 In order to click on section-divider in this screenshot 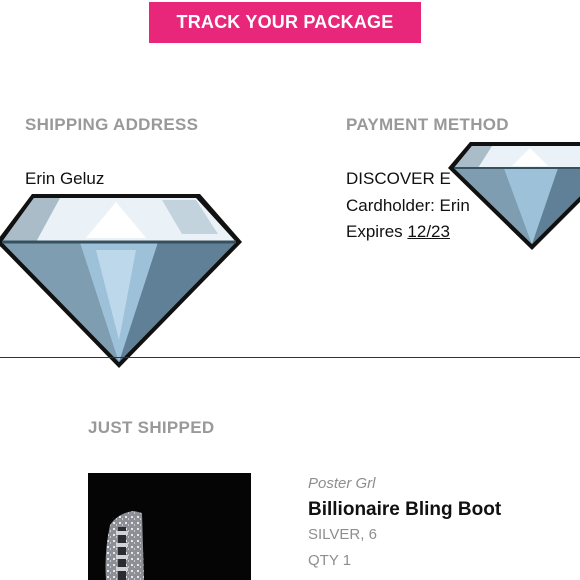, I will do `click(290, 357)`.